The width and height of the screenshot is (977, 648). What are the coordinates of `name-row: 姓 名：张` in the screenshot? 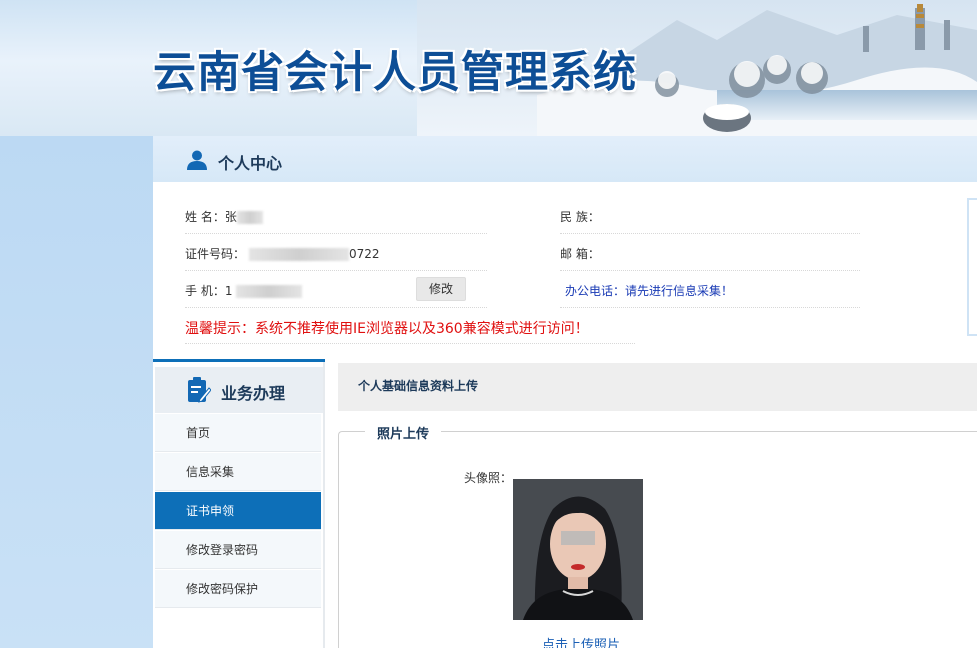 It's located at (224, 216).